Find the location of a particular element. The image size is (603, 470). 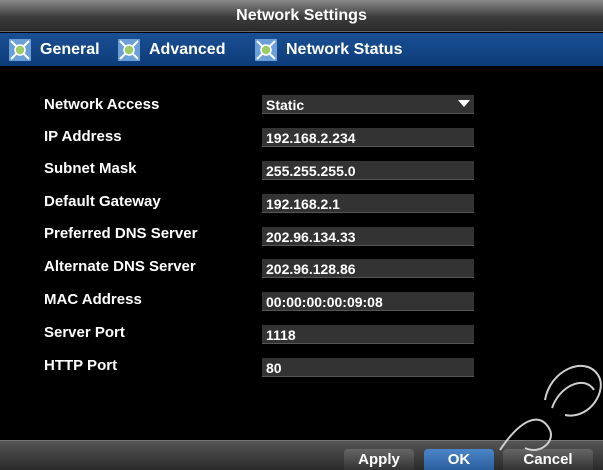

ip-address-value: 192.168.2.234 is located at coordinates (311, 138).